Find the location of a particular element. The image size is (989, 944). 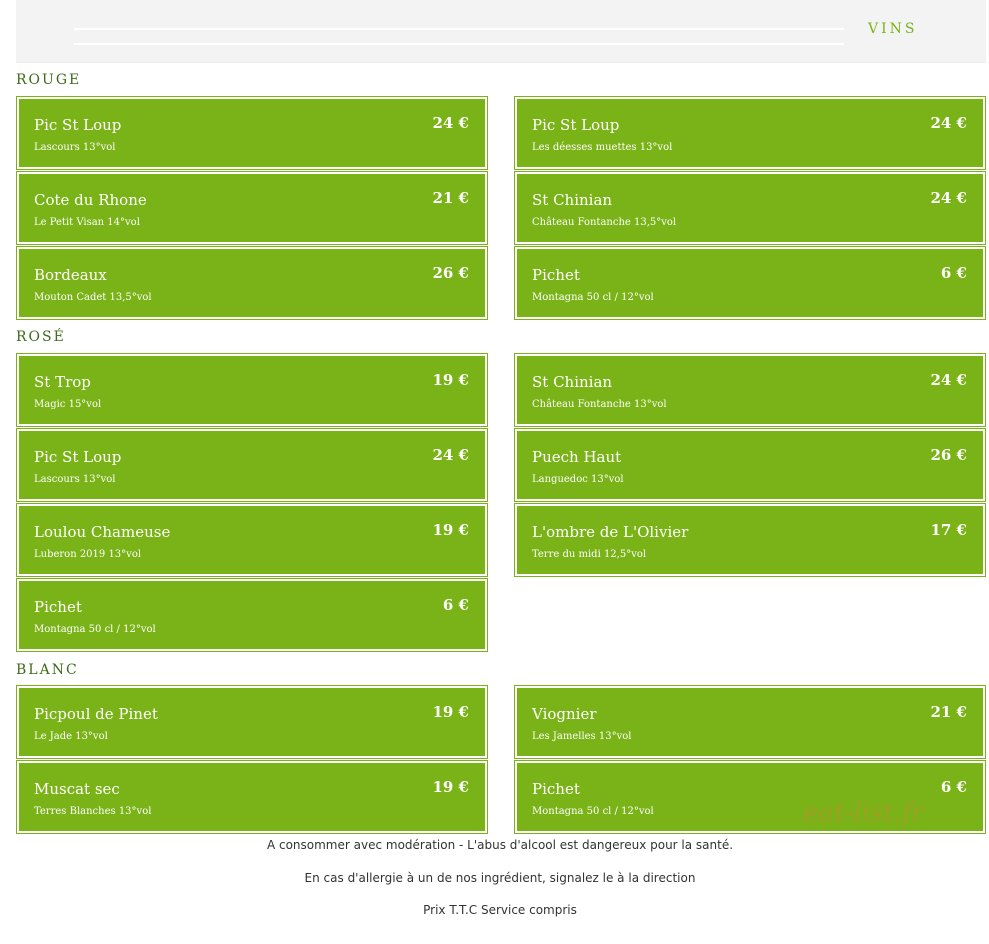

item-description: Château Fontanche 13°vol is located at coordinates (599, 404).